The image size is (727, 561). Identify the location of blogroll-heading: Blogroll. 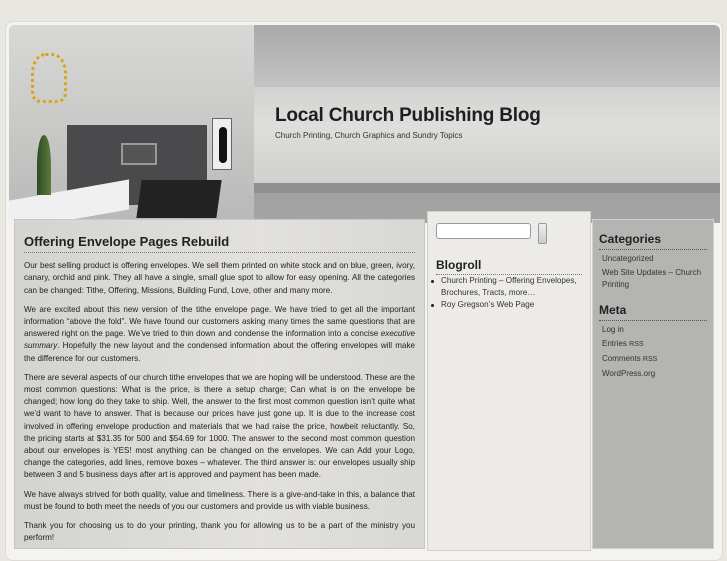
(509, 266).